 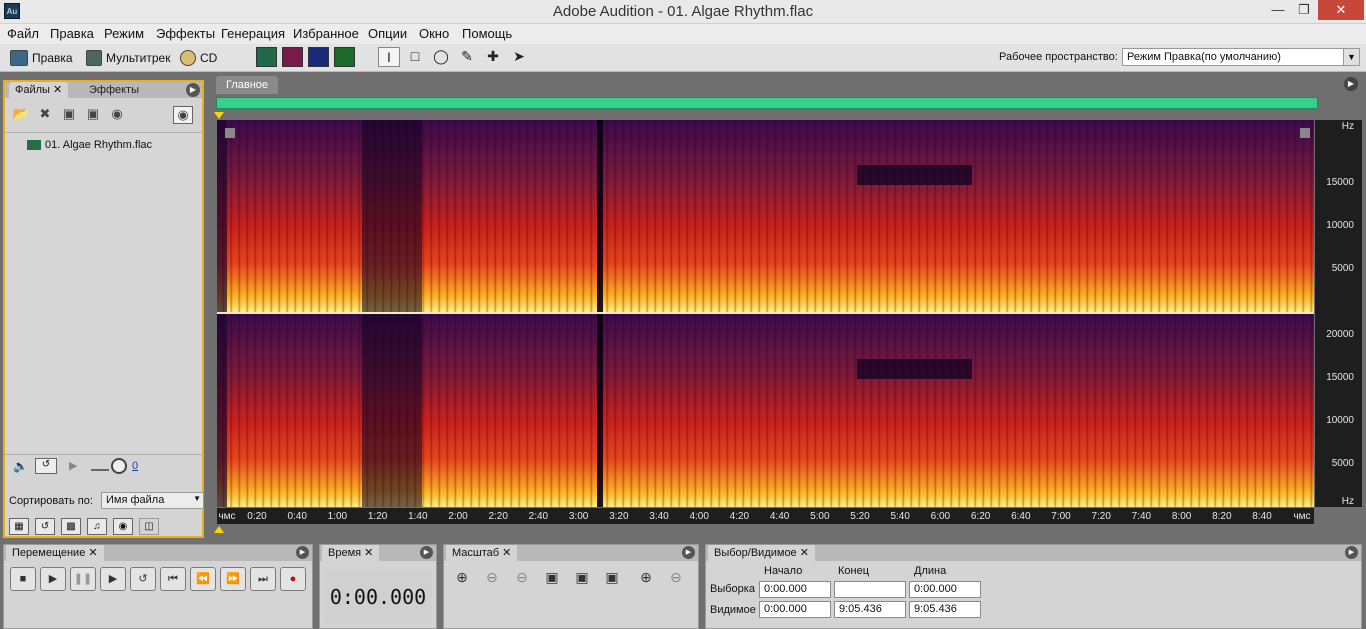 What do you see at coordinates (293, 579) in the screenshot?
I see `record-button: ●` at bounding box center [293, 579].